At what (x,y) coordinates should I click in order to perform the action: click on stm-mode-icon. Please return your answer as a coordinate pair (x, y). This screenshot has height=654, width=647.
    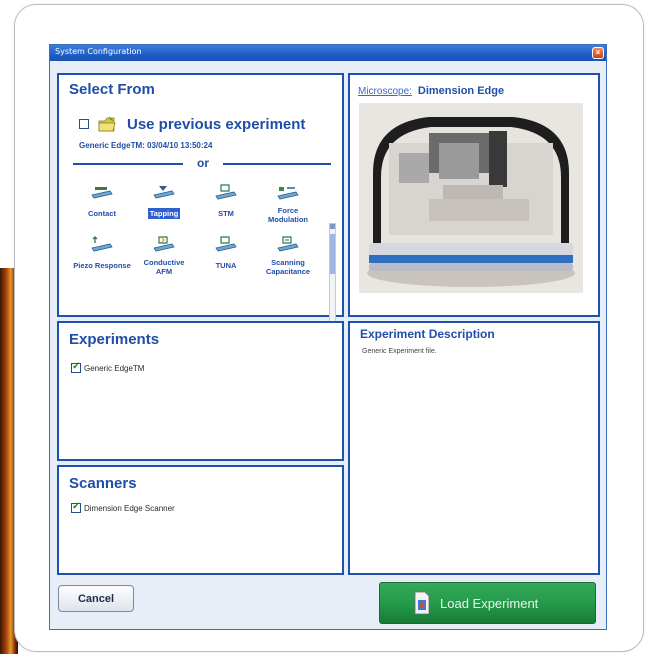
    Looking at the image, I should click on (226, 192).